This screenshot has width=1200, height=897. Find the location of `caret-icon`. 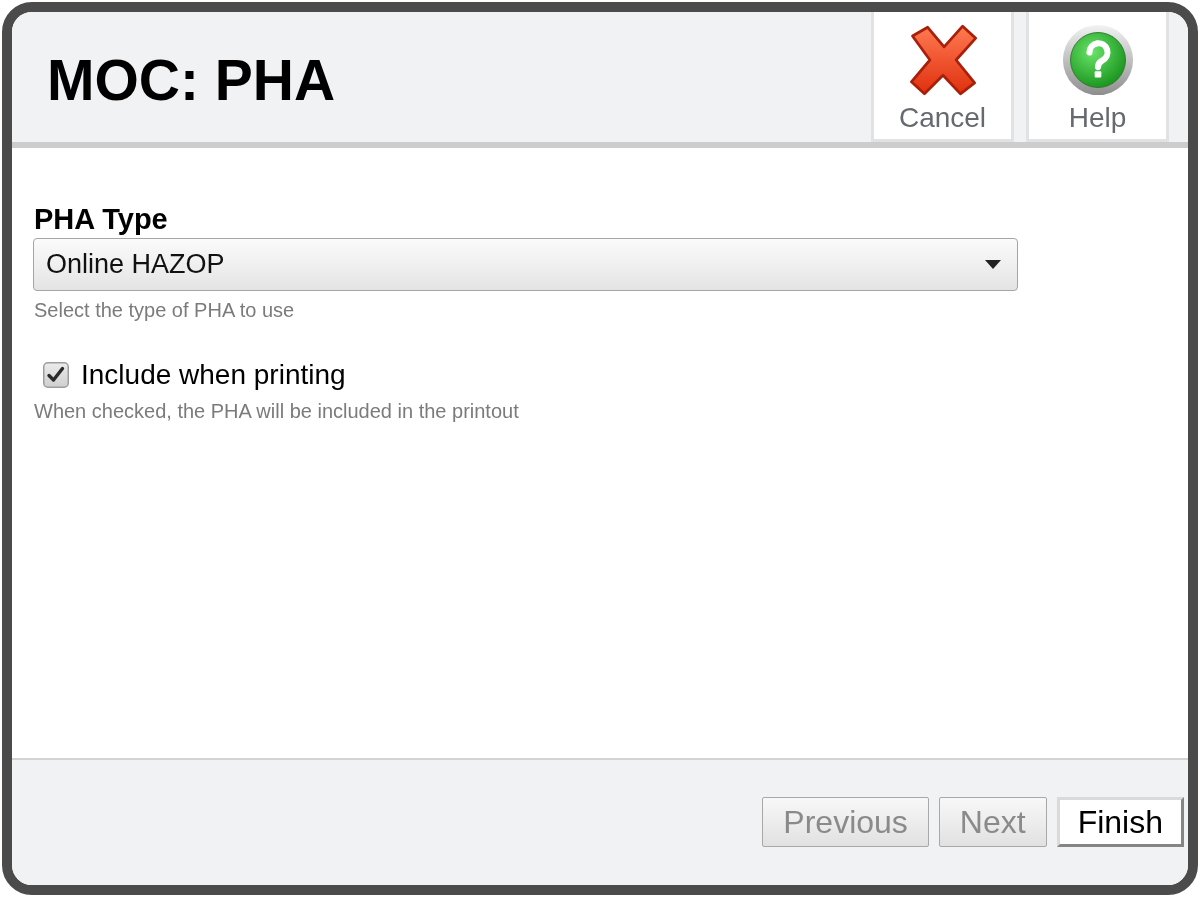

caret-icon is located at coordinates (993, 264).